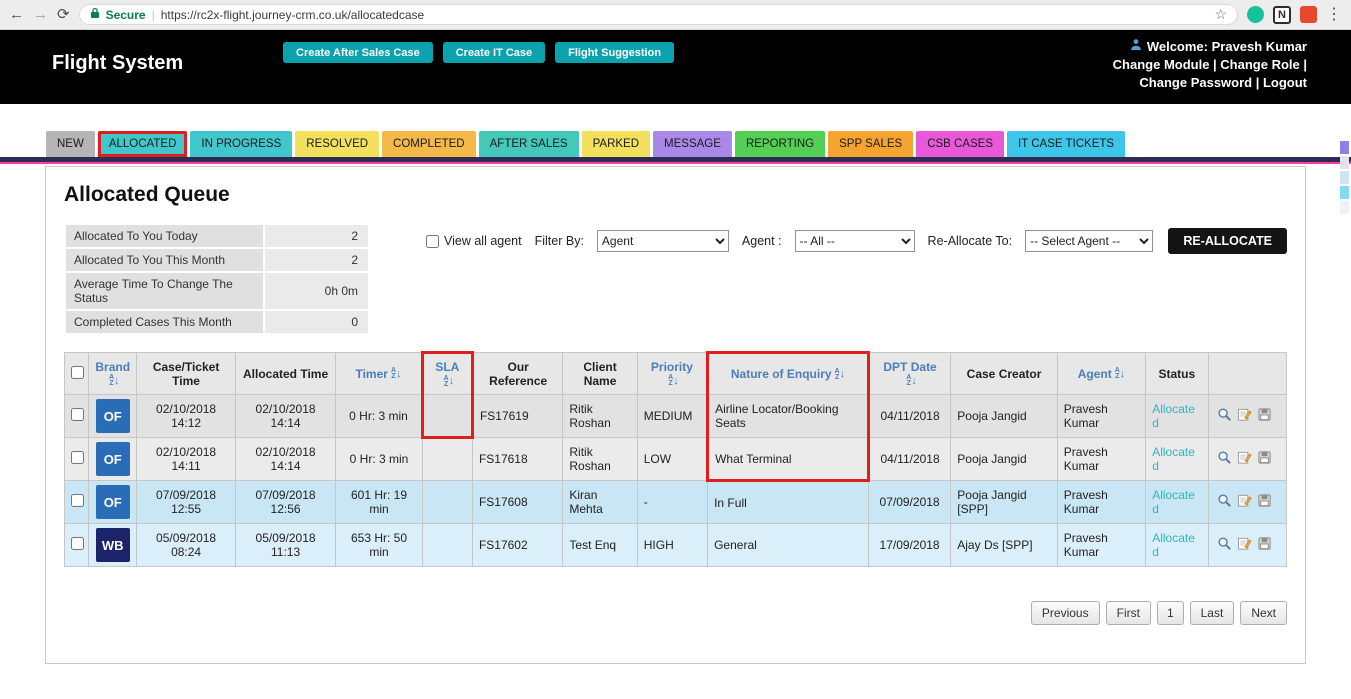  I want to click on column-header-priority: Priority A Z ↓, so click(672, 373).